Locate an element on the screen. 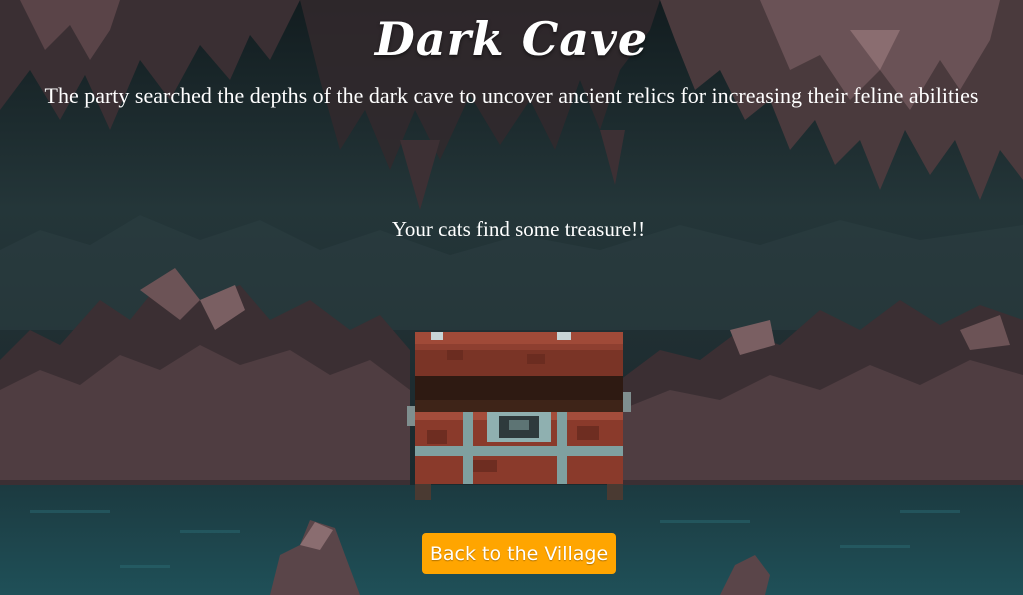 The width and height of the screenshot is (1023, 595). location-title: Dark Cave is located at coordinates (511, 39).